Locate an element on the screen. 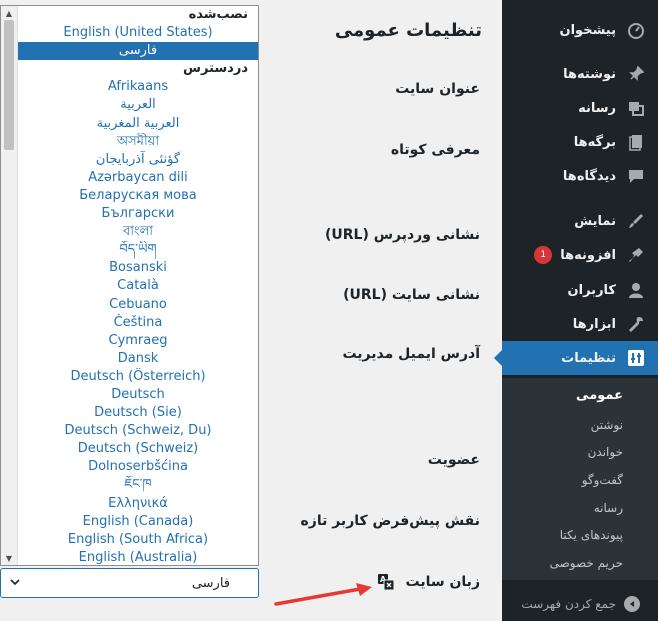  sidebar-item-users: کاربران is located at coordinates (580, 290).